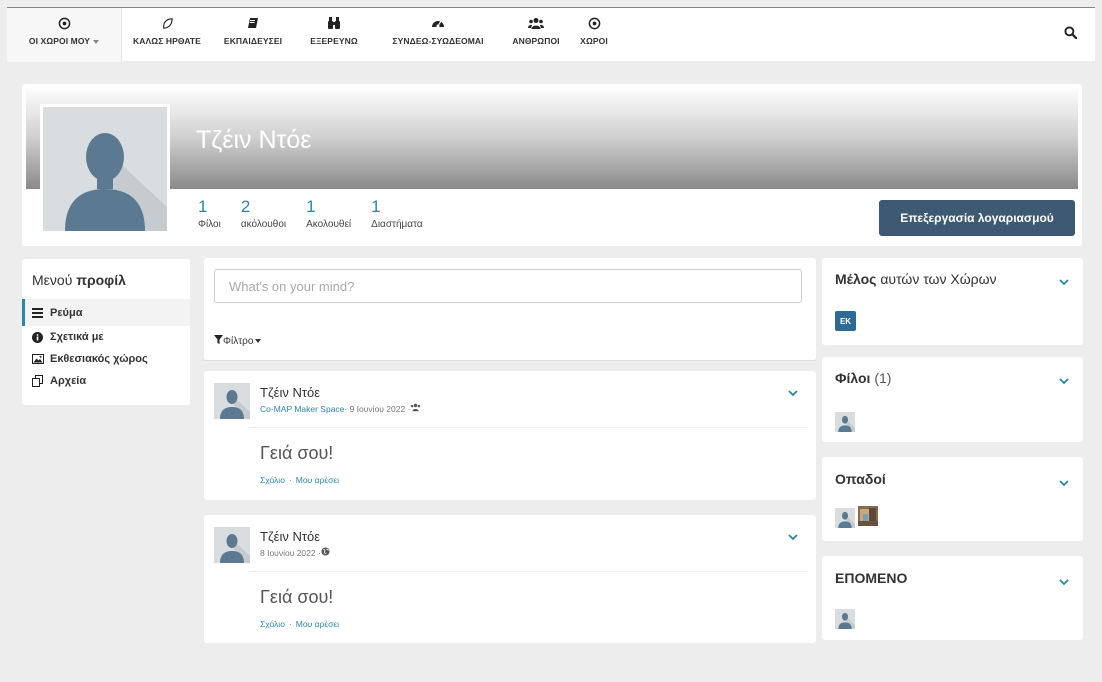 Image resolution: width=1102 pixels, height=682 pixels. I want to click on files-icon, so click(39, 381).